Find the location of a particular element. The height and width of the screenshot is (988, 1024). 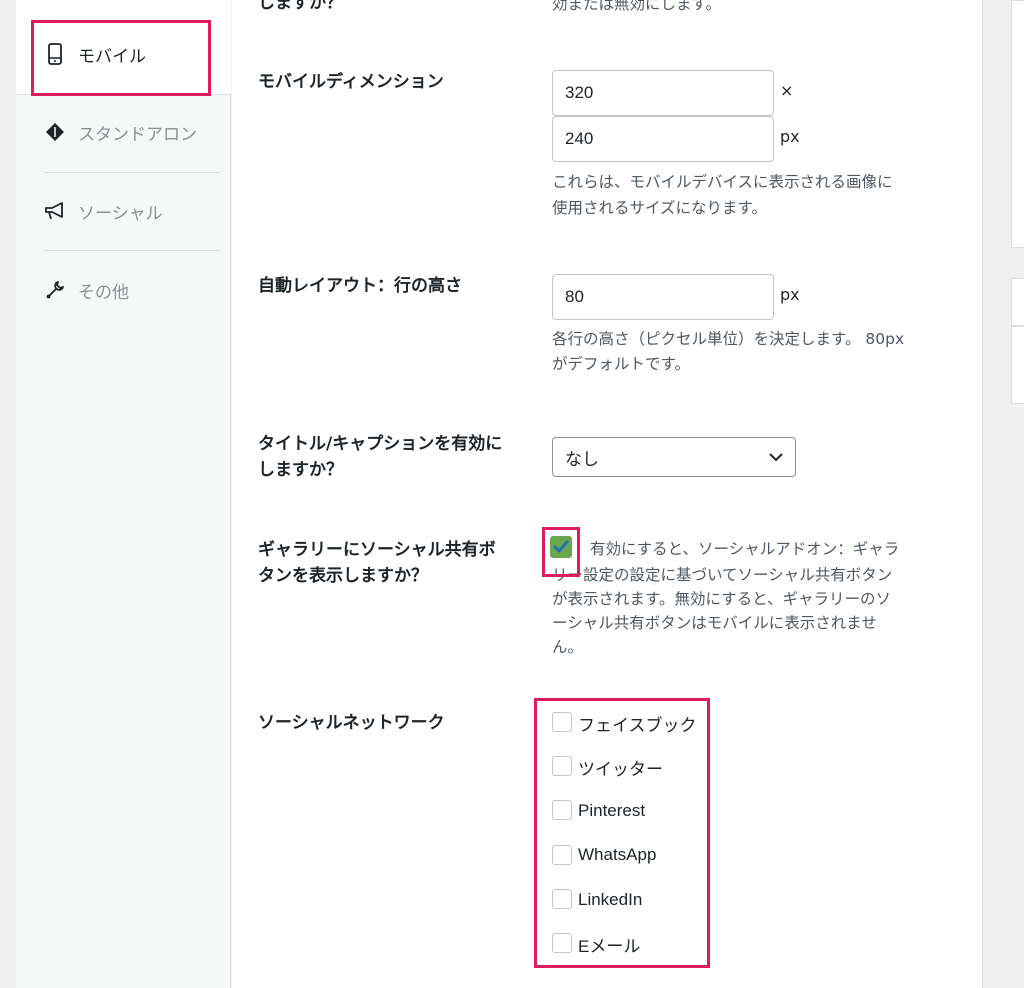

highlight-social-networks is located at coordinates (622, 833).